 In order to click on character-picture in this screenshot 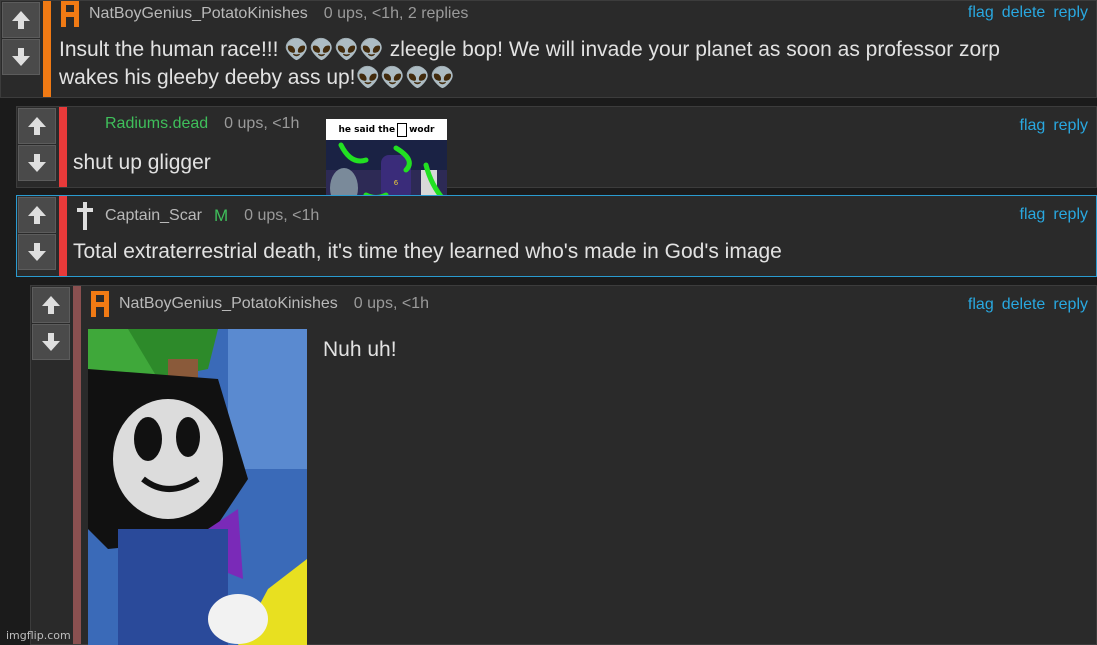, I will do `click(197, 487)`.